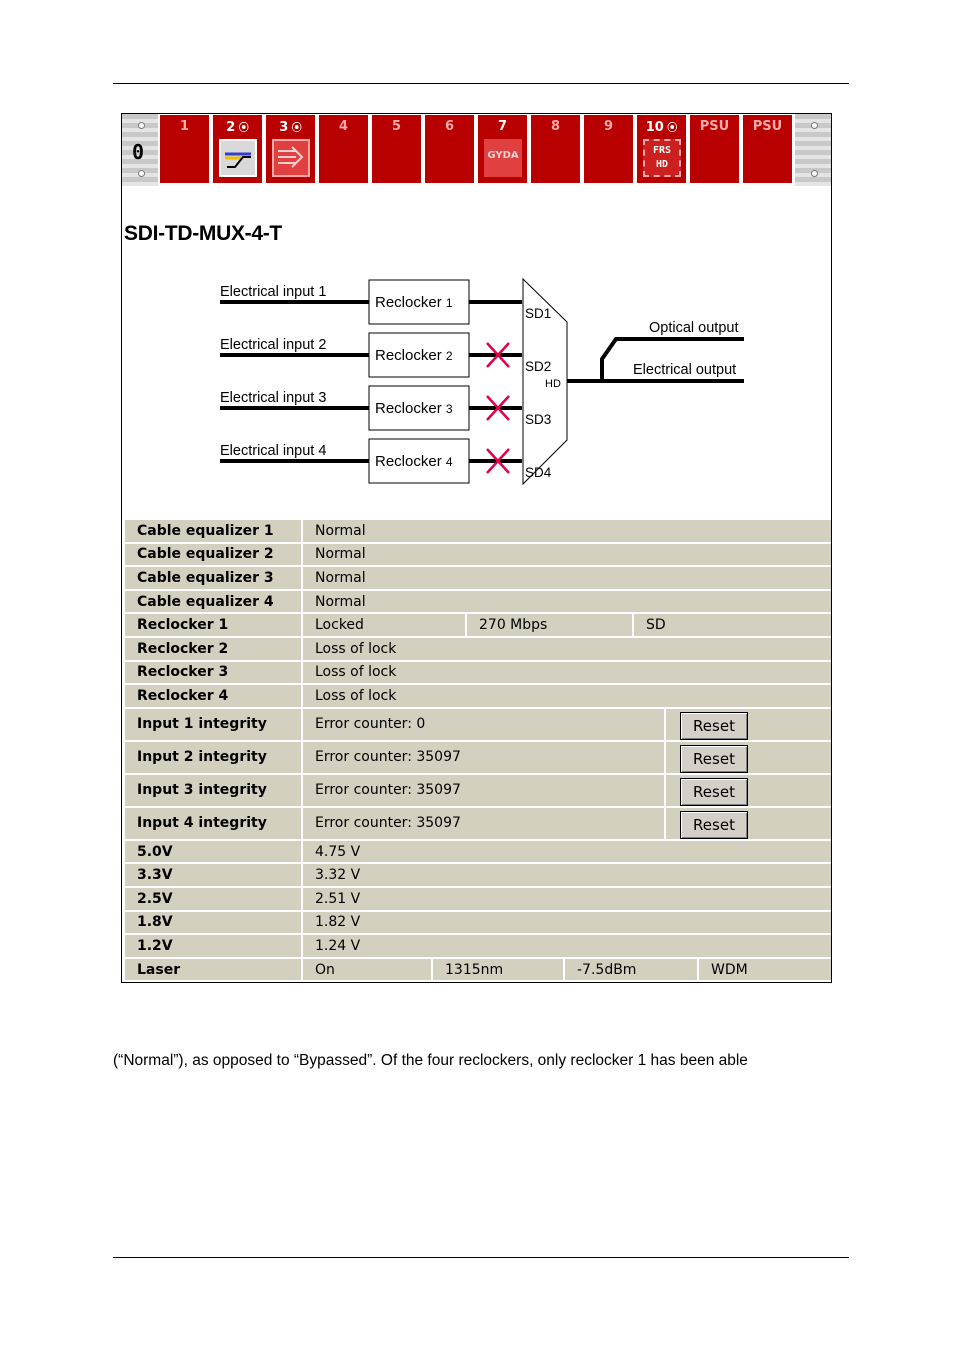 This screenshot has height=1350, width=954. I want to click on row-value: 1.82 V, so click(567, 922).